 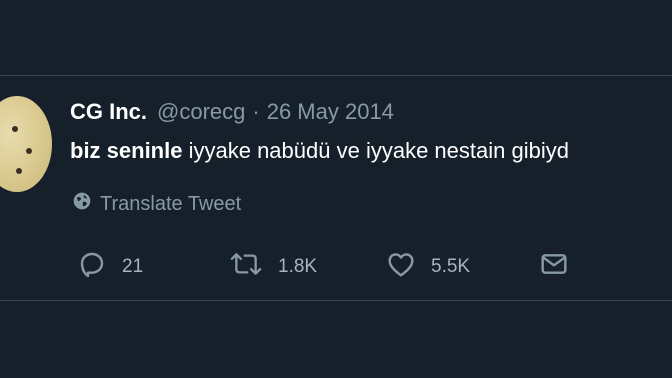 I want to click on share-icon, so click(x=554, y=267).